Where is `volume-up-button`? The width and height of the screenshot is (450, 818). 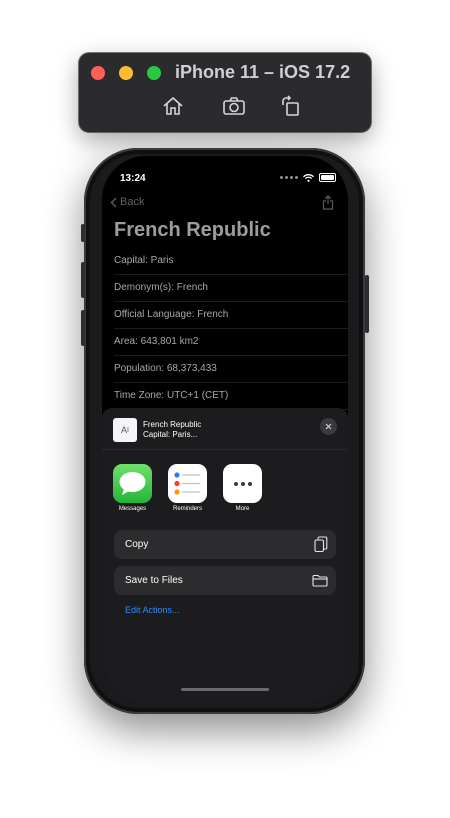
volume-up-button is located at coordinates (83, 280).